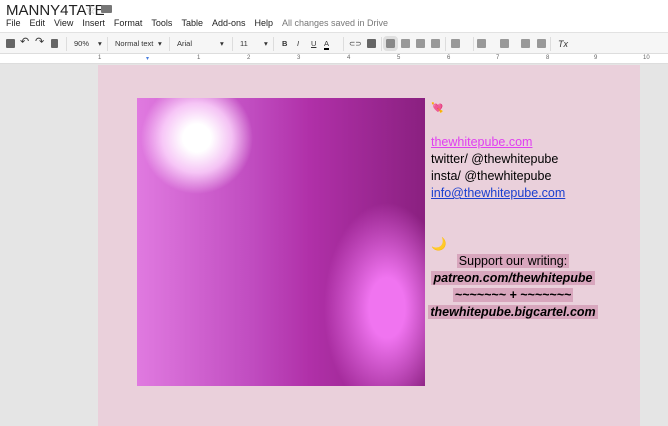 This screenshot has height=426, width=668. What do you see at coordinates (10, 43) in the screenshot?
I see `print-icon` at bounding box center [10, 43].